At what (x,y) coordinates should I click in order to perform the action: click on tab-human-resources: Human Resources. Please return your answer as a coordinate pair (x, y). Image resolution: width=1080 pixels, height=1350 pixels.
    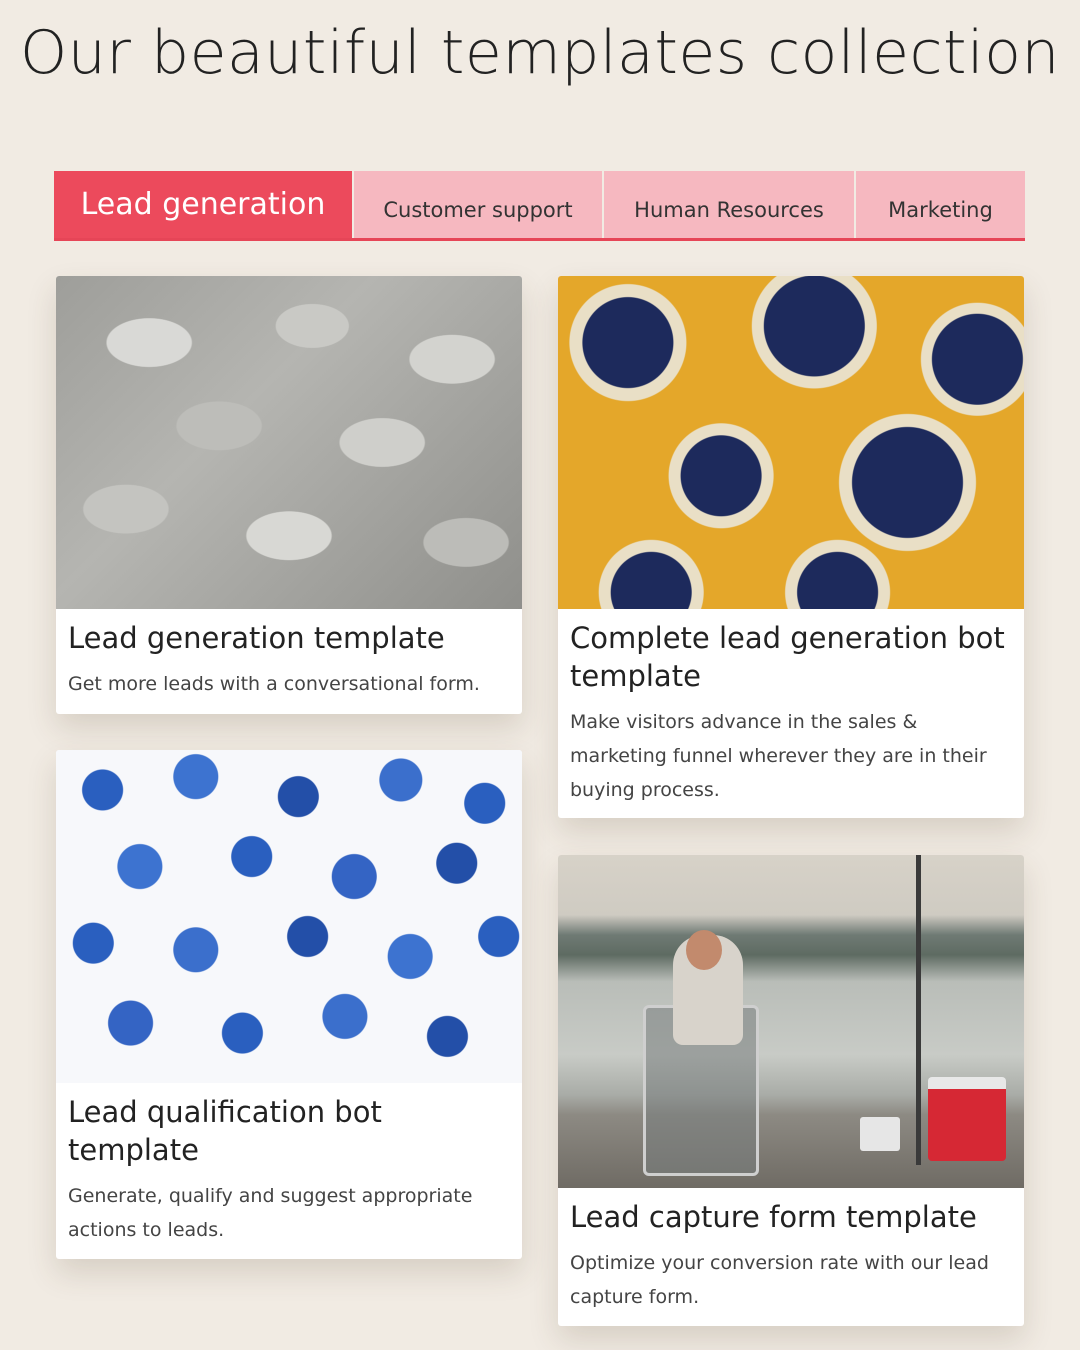
    Looking at the image, I should click on (728, 204).